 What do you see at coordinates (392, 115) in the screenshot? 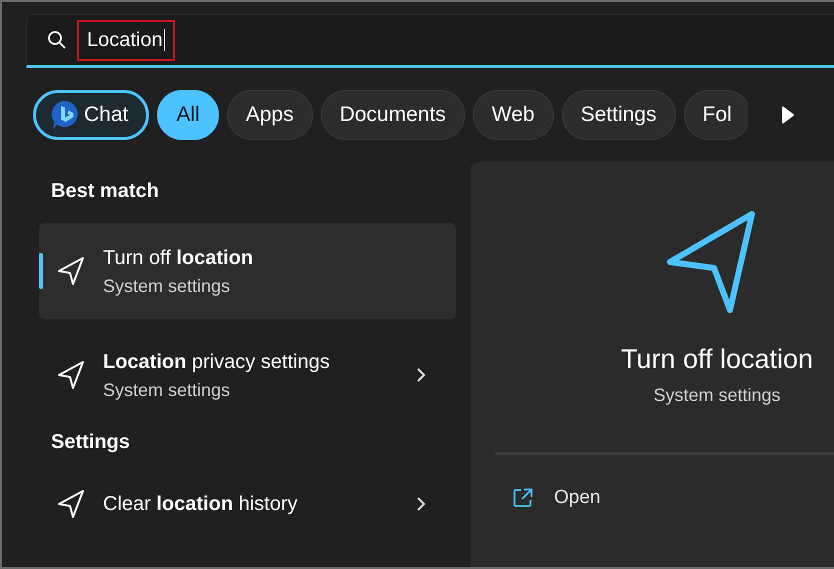
I see `filter-tab: Documents` at bounding box center [392, 115].